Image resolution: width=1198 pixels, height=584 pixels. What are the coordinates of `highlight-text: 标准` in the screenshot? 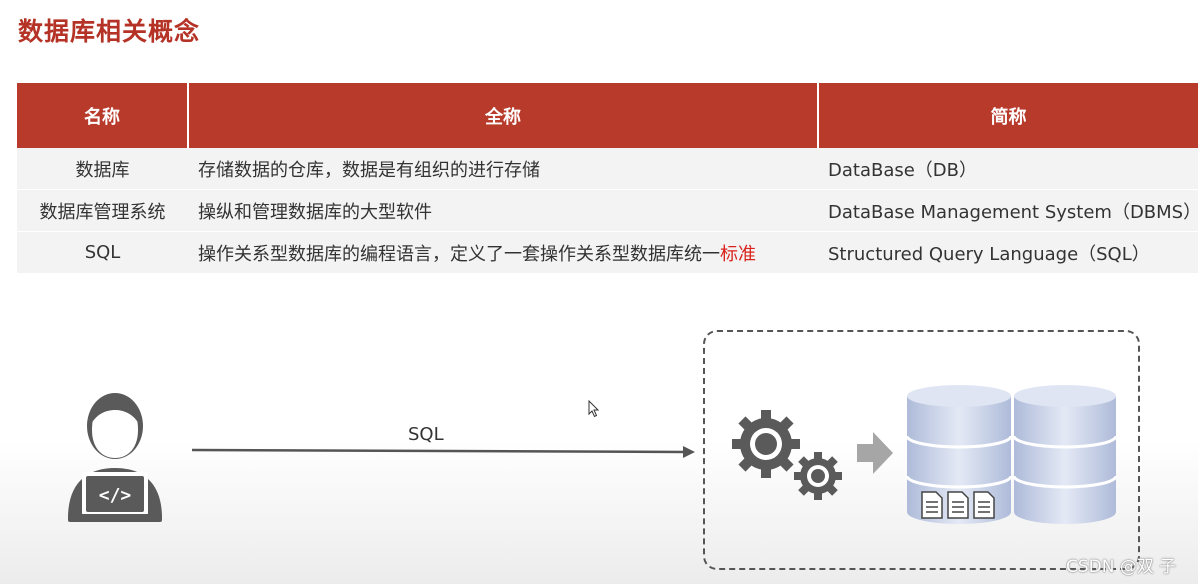 It's located at (738, 254).